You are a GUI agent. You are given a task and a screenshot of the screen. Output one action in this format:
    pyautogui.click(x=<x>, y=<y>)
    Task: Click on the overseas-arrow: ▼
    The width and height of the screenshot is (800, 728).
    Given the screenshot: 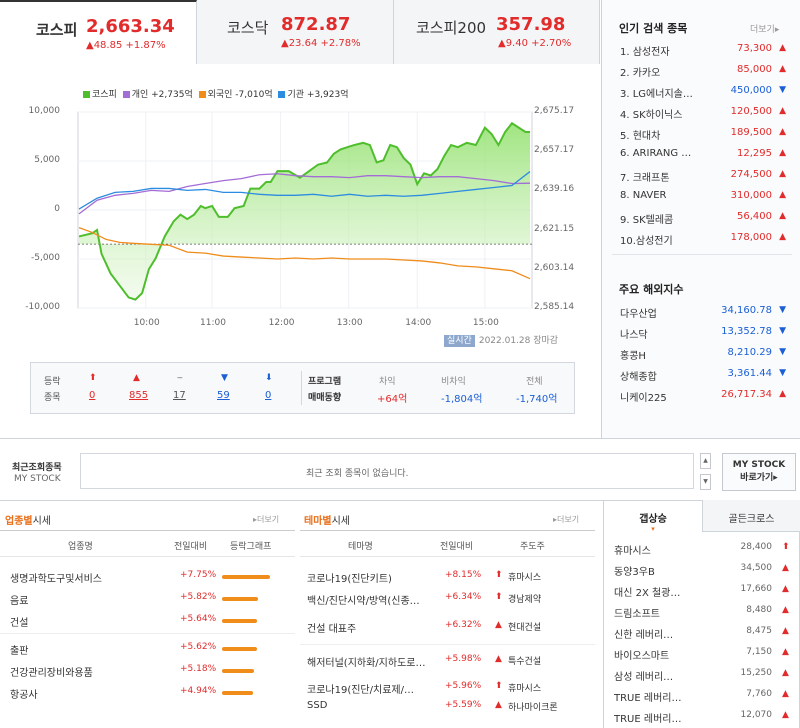 What is the action you would take?
    pyautogui.click(x=782, y=373)
    